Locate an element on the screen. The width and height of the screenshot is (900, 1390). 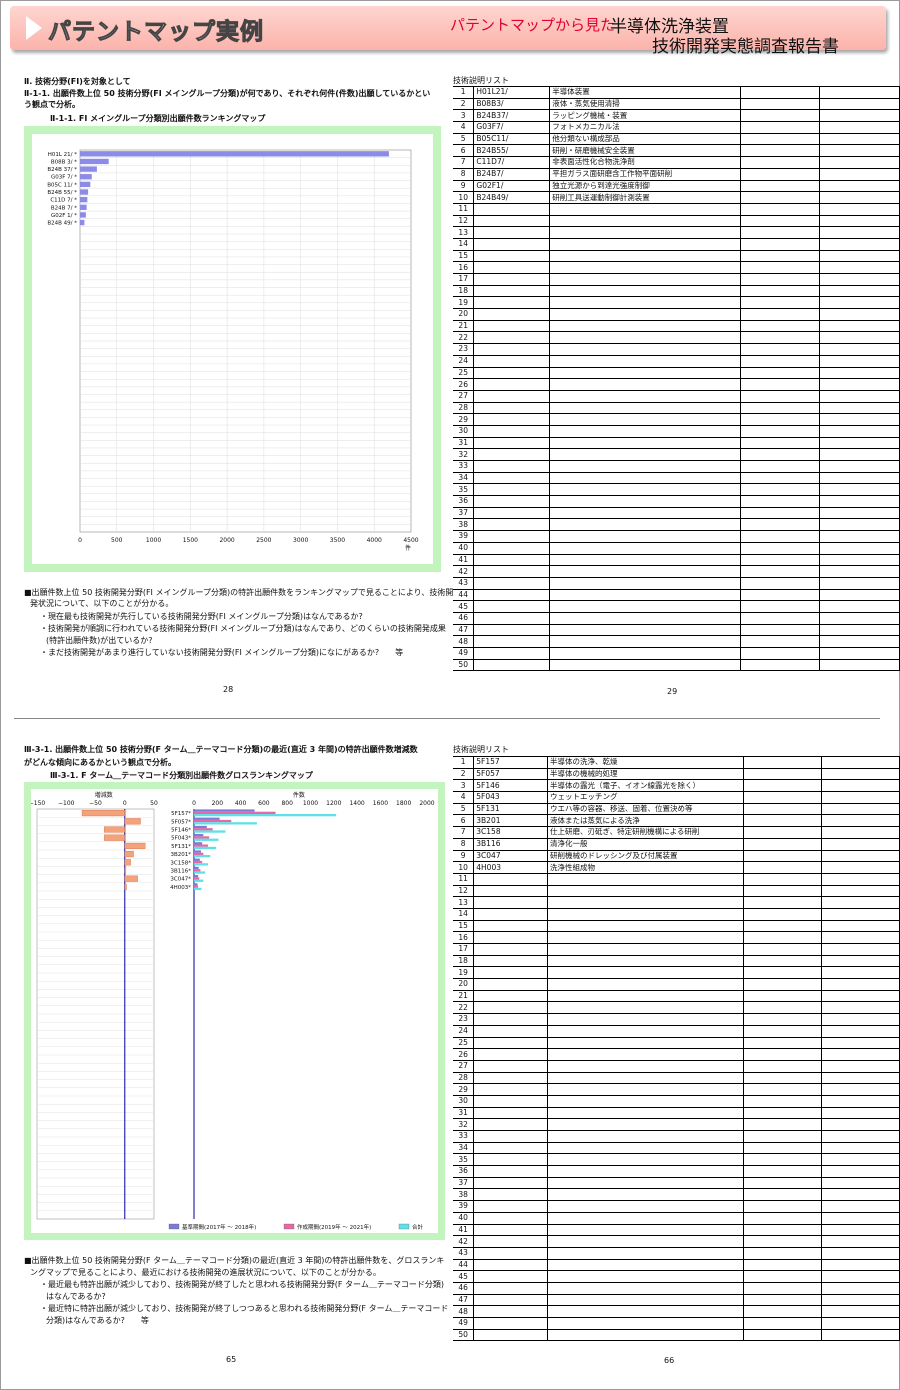
table-row: 31 is located at coordinates (676, 443).